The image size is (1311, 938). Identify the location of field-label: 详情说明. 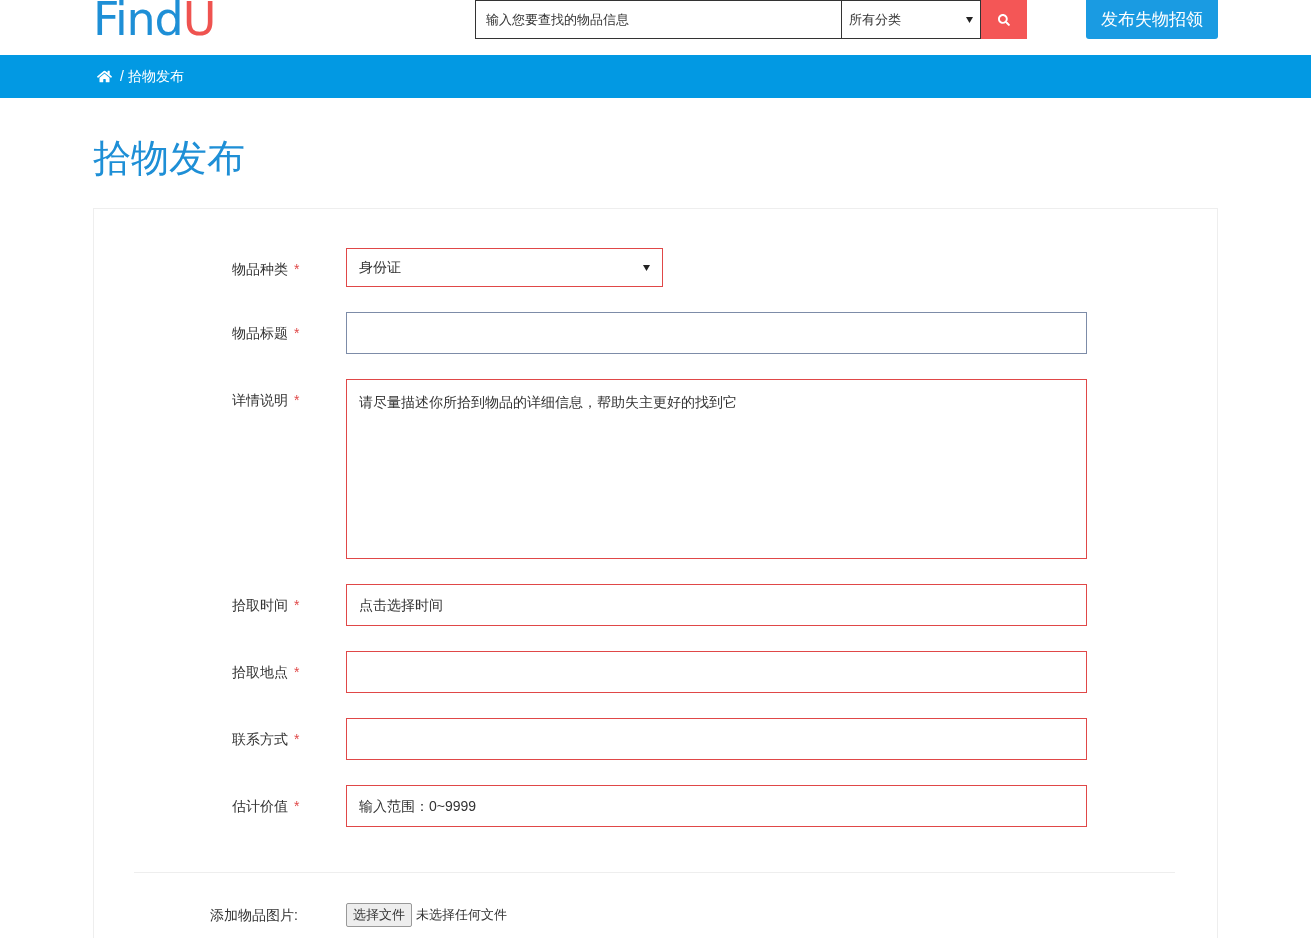
(260, 400).